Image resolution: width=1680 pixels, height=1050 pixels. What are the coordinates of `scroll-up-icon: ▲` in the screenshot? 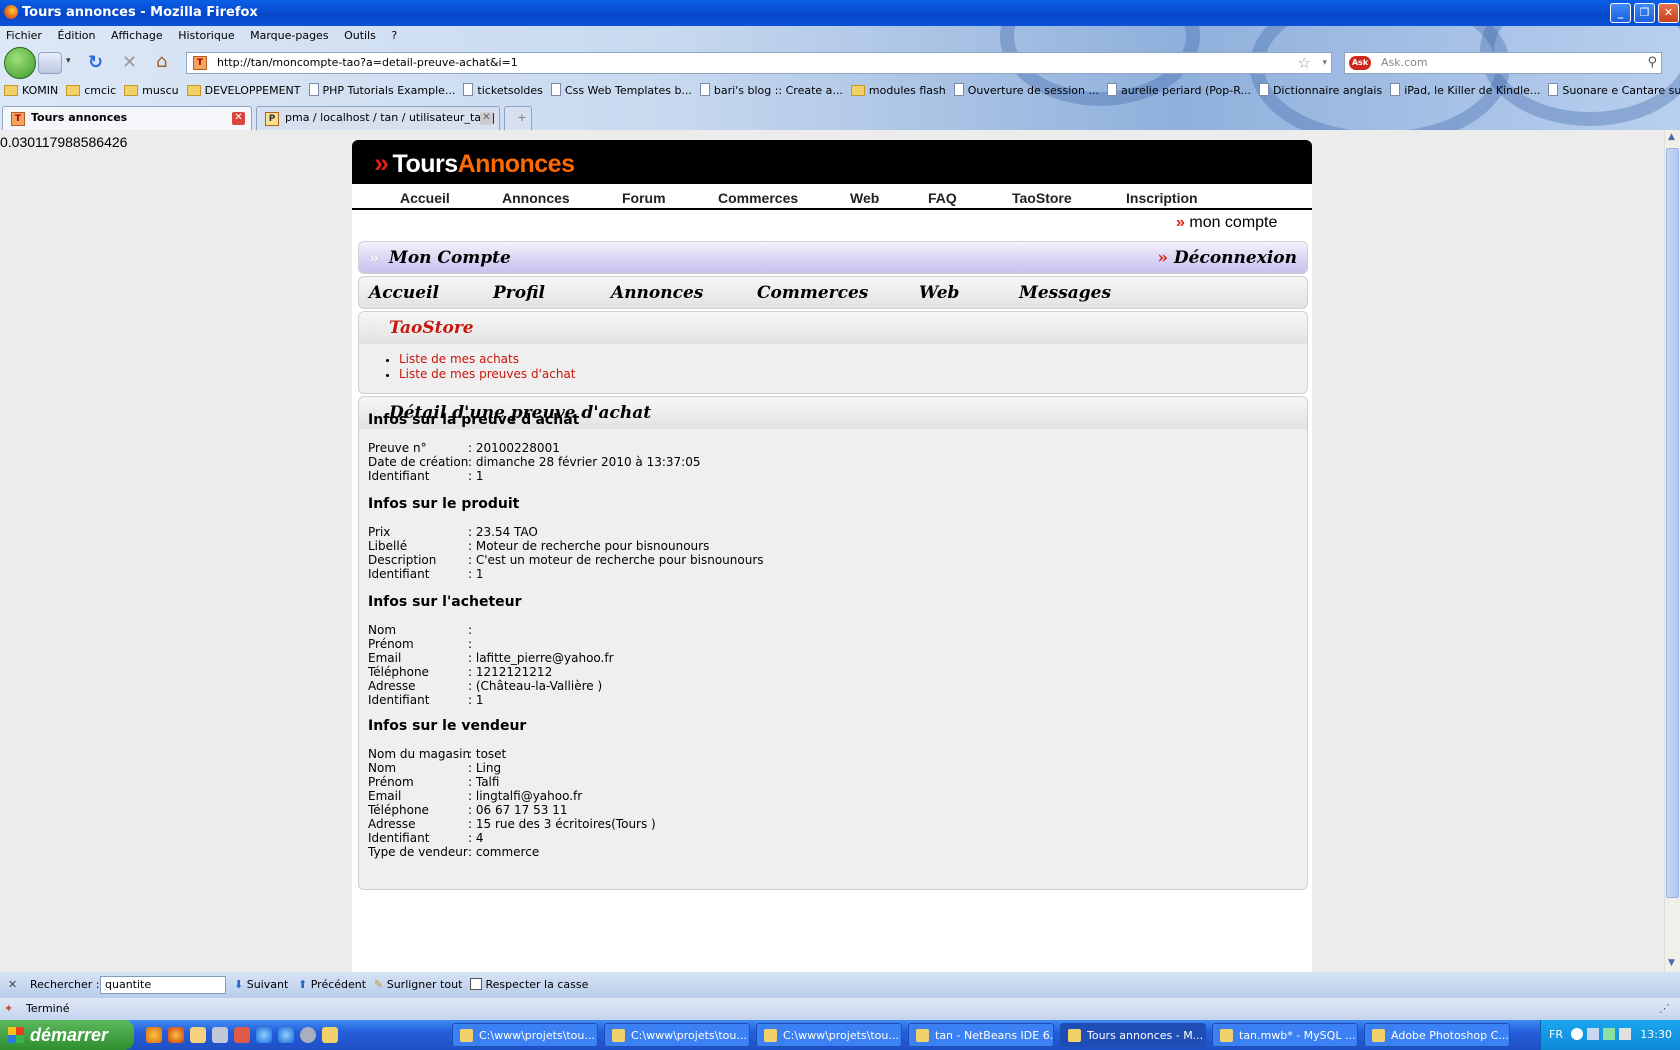 It's located at (1671, 137).